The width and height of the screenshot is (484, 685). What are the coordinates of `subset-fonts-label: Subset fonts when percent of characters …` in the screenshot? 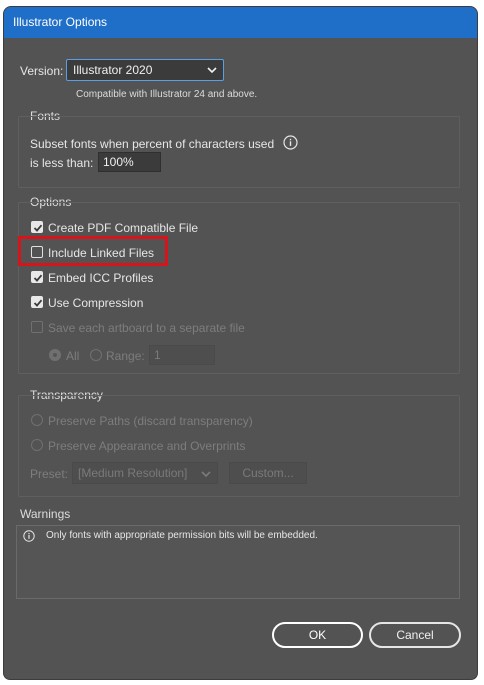 It's located at (152, 144).